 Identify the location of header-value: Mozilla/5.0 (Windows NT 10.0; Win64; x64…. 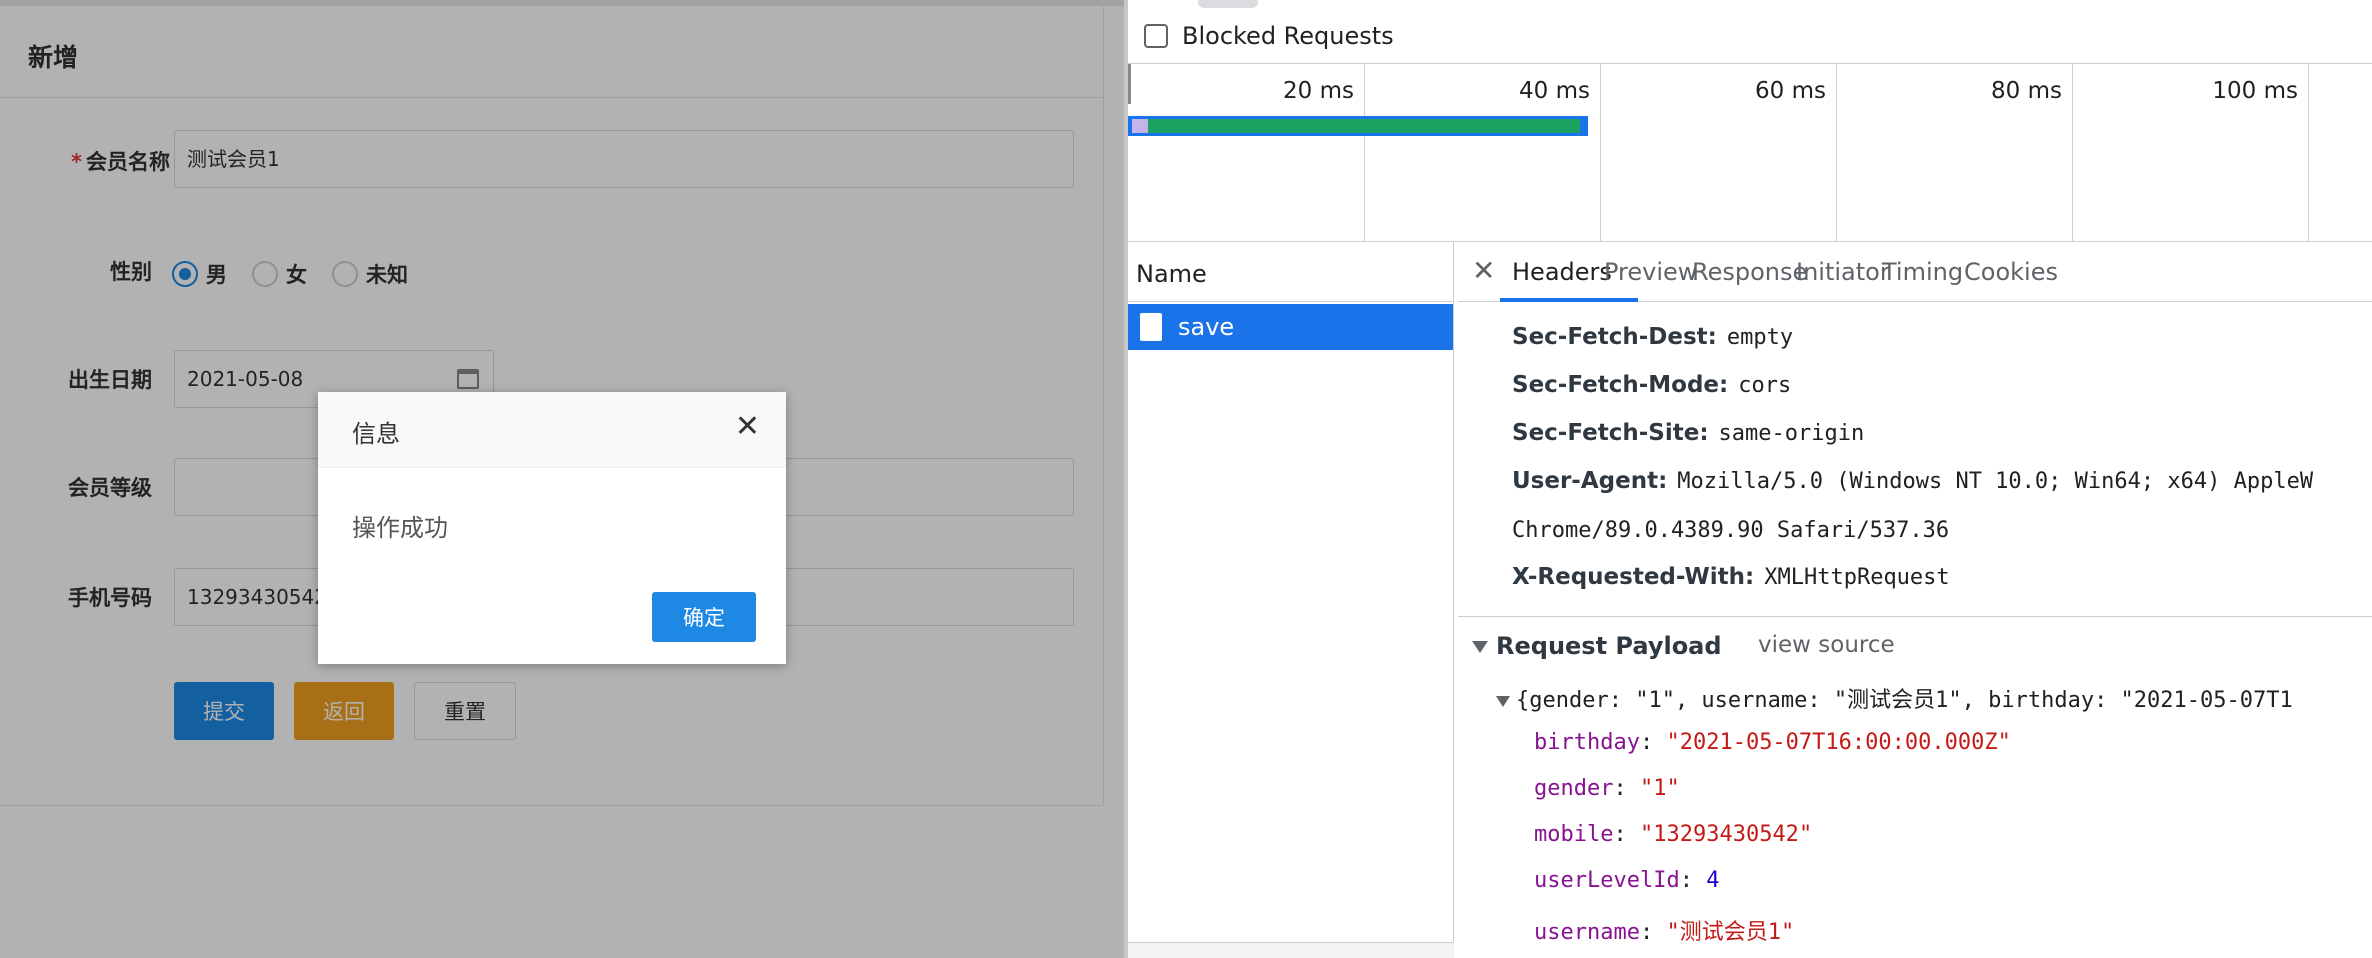
(1995, 481).